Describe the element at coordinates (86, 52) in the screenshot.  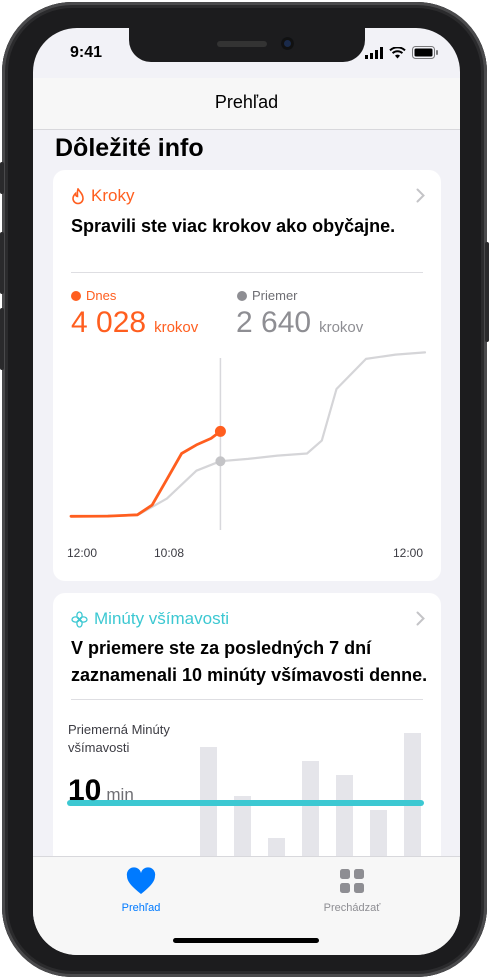
I see `status-time: 9:41` at that location.